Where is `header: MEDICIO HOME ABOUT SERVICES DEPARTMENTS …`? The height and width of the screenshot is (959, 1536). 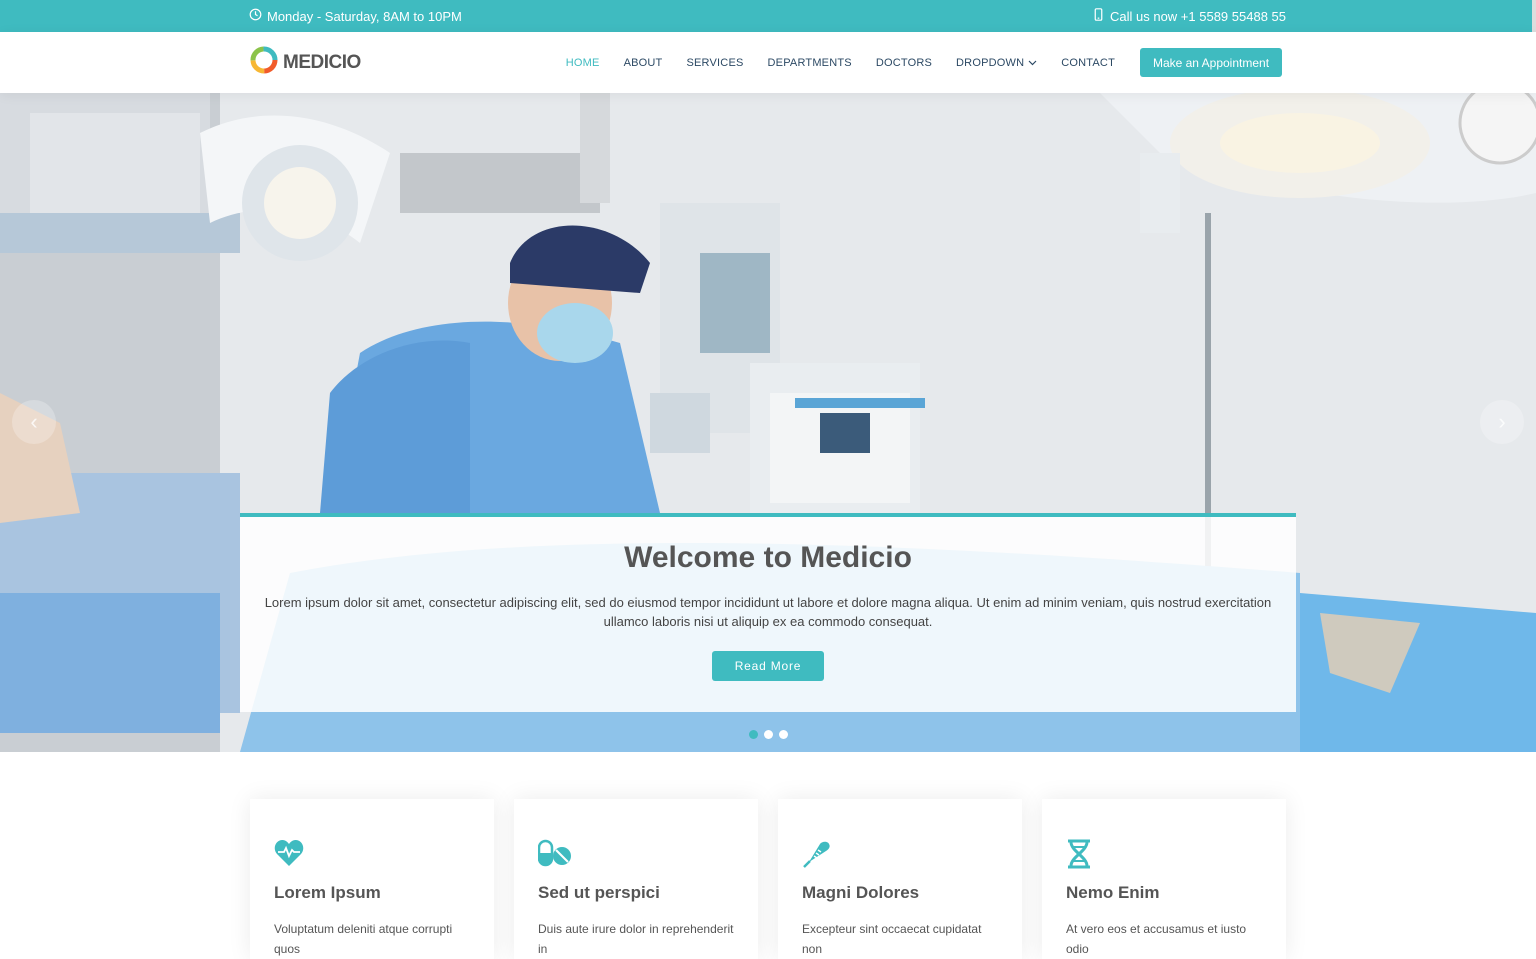
header: MEDICIO HOME ABOUT SERVICES DEPARTMENTS … is located at coordinates (768, 62).